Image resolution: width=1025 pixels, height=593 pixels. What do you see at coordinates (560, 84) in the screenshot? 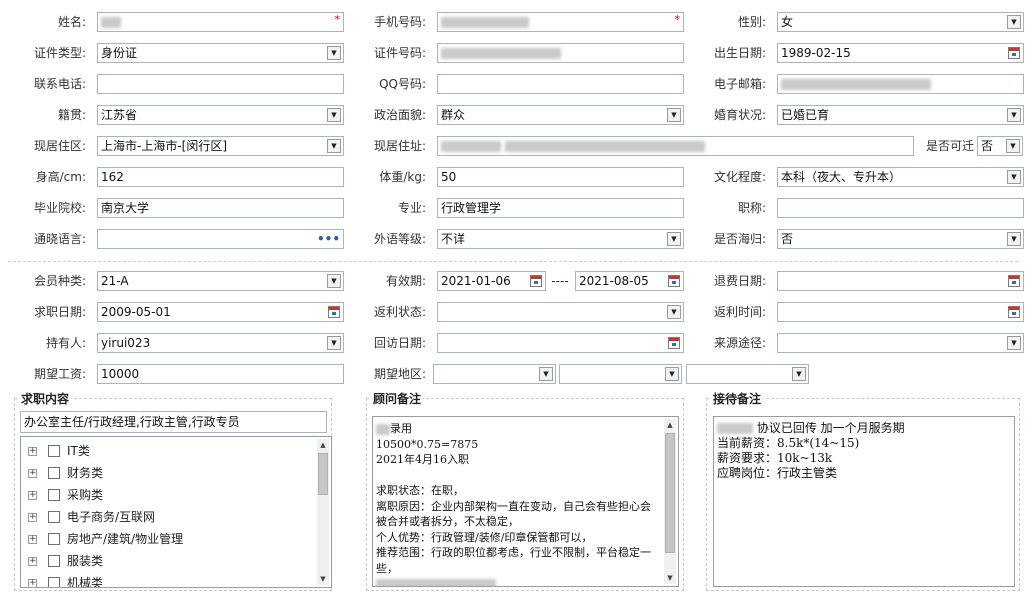
I see `qq-field` at bounding box center [560, 84].